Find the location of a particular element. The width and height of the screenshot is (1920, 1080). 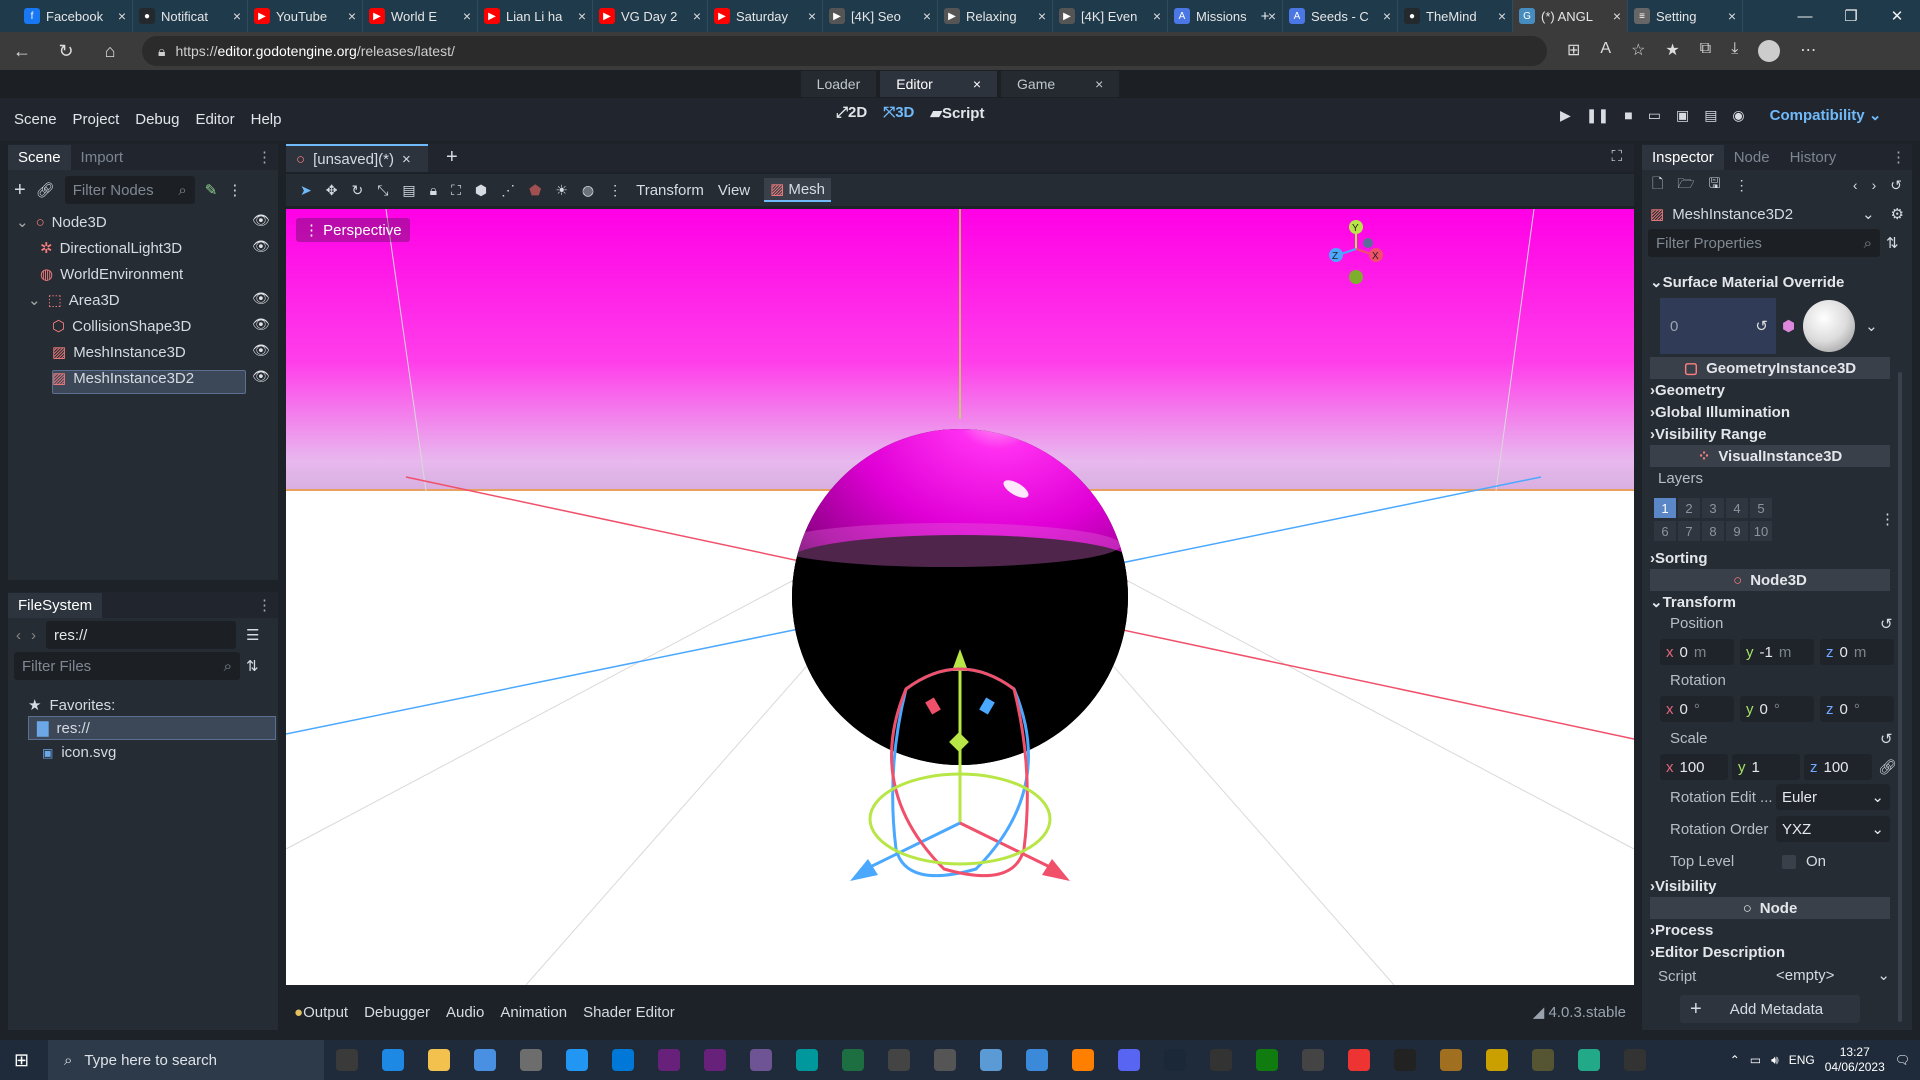

mode-3d-button: ⤧3D is located at coordinates (898, 113).